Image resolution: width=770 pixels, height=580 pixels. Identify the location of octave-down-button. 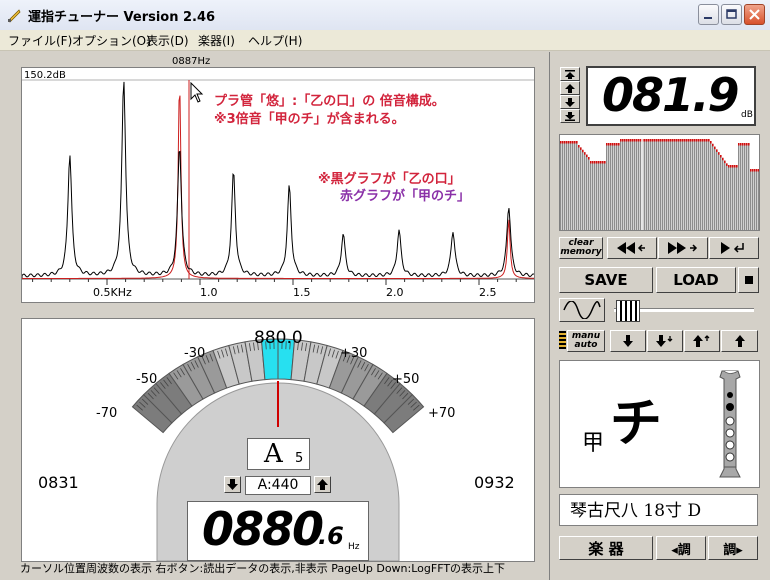
(628, 341).